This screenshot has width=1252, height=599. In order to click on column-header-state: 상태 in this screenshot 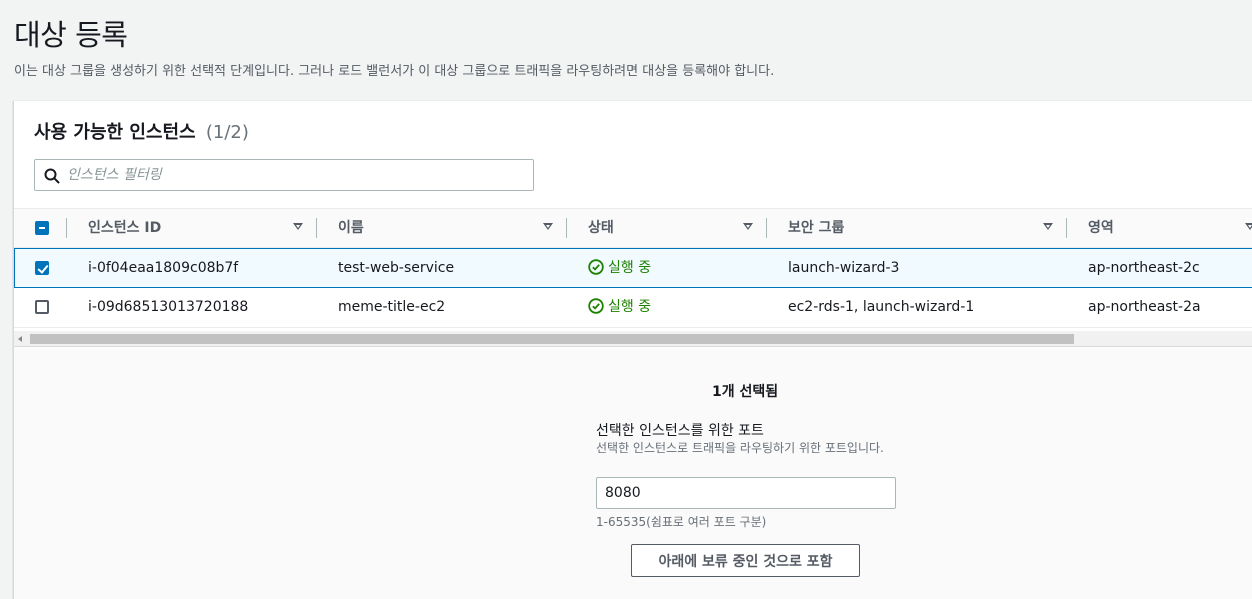, I will do `click(696, 228)`.